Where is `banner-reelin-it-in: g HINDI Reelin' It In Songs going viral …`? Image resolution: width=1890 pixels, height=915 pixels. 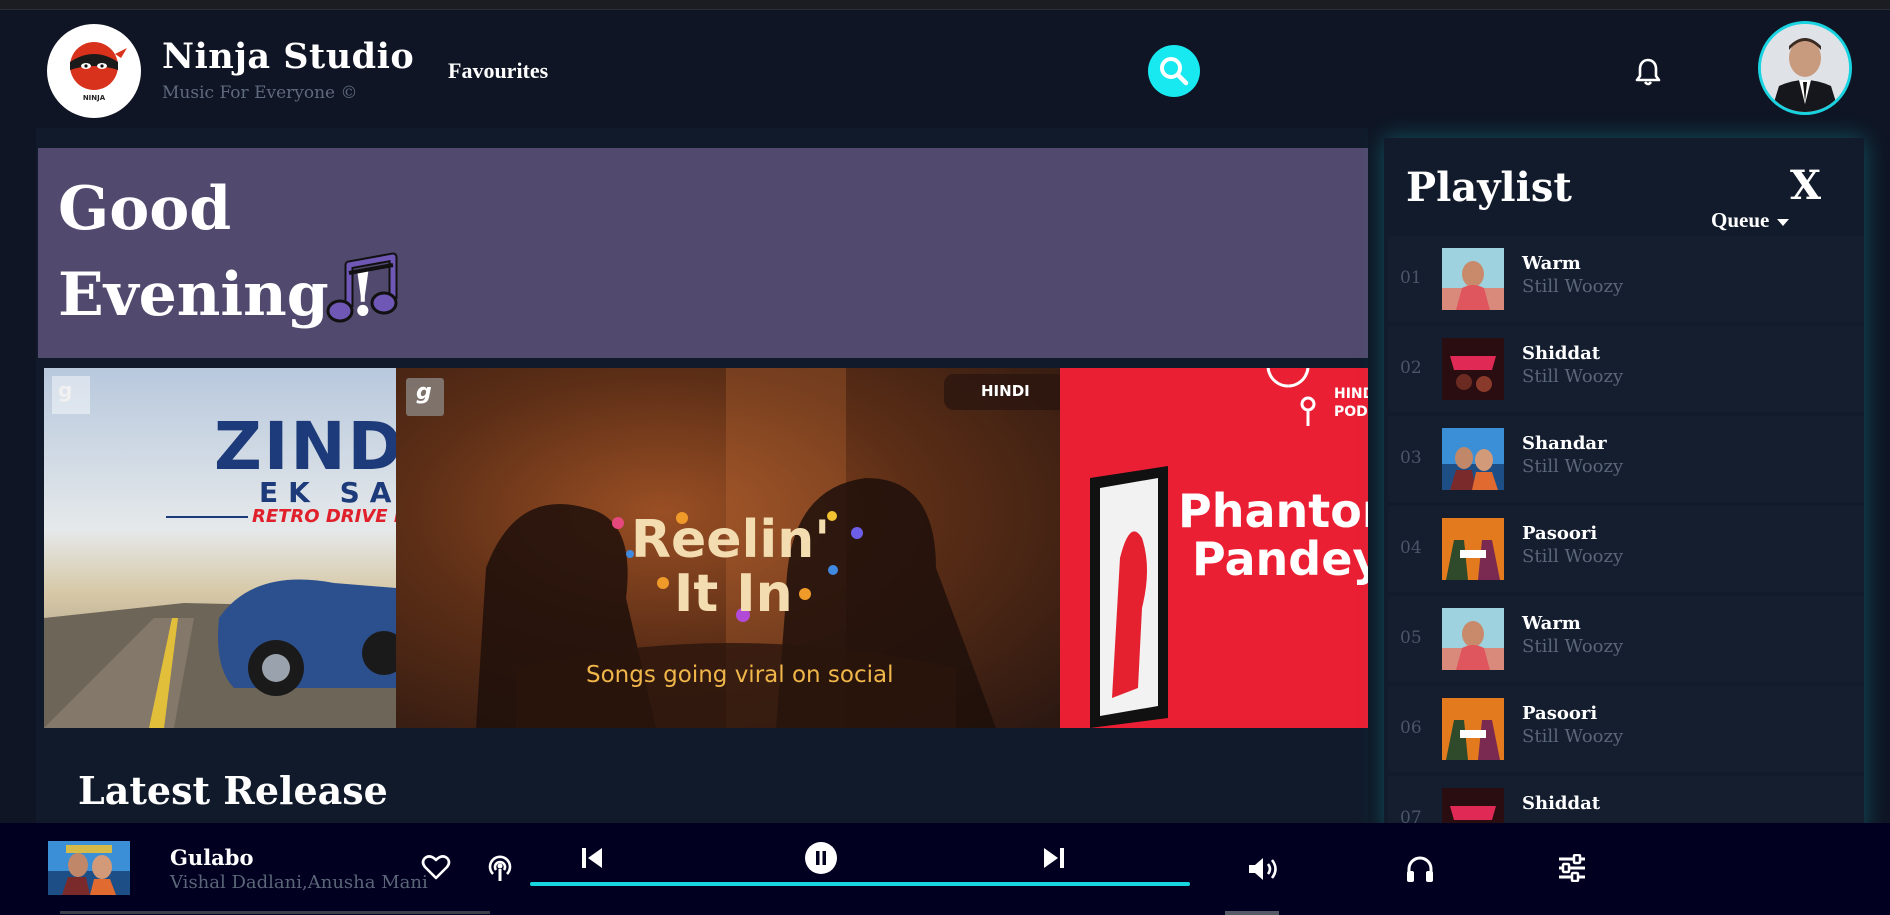 banner-reelin-it-in: g HINDI Reelin' It In Songs going viral … is located at coordinates (728, 548).